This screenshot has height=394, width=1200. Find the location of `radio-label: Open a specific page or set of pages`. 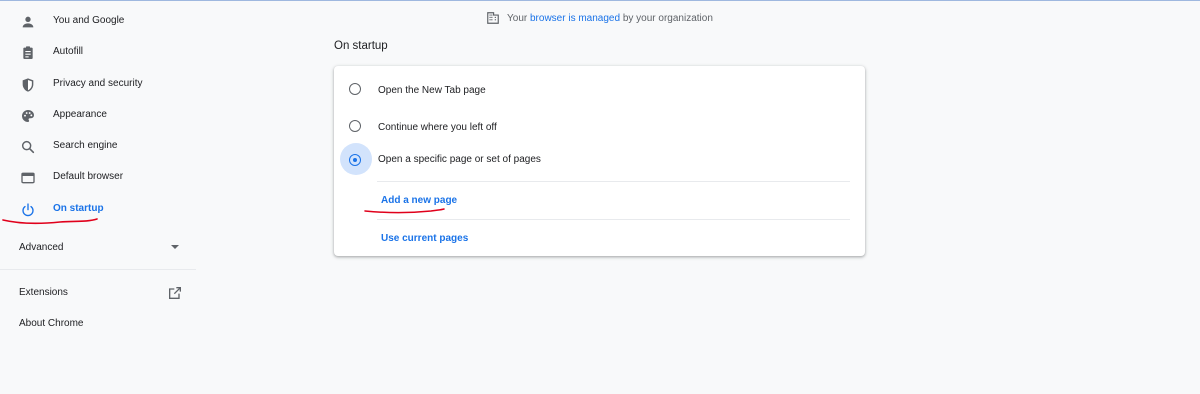

radio-label: Open a specific page or set of pages is located at coordinates (459, 159).